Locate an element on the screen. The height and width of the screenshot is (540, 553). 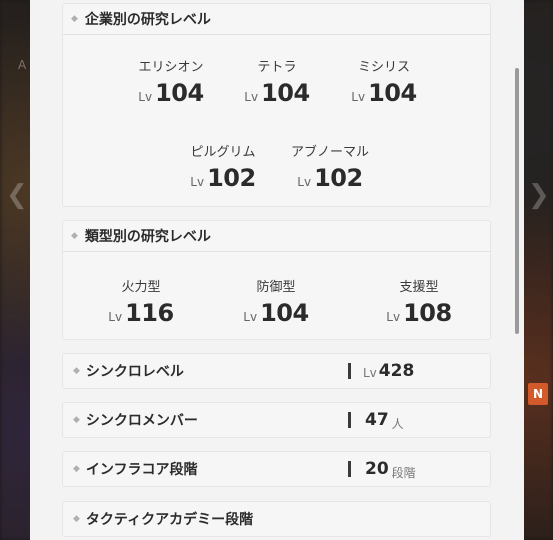
stat-label: タクティクアカデミー段階 is located at coordinates (169, 520).